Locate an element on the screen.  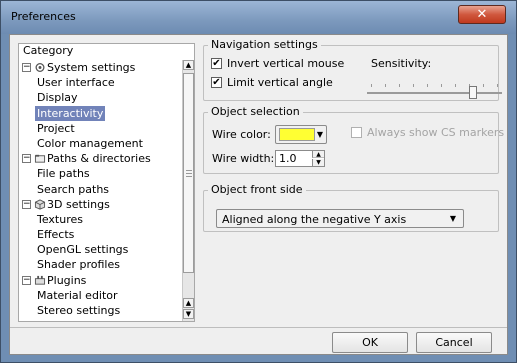
wire-color-label: Wire color: is located at coordinates (241, 134).